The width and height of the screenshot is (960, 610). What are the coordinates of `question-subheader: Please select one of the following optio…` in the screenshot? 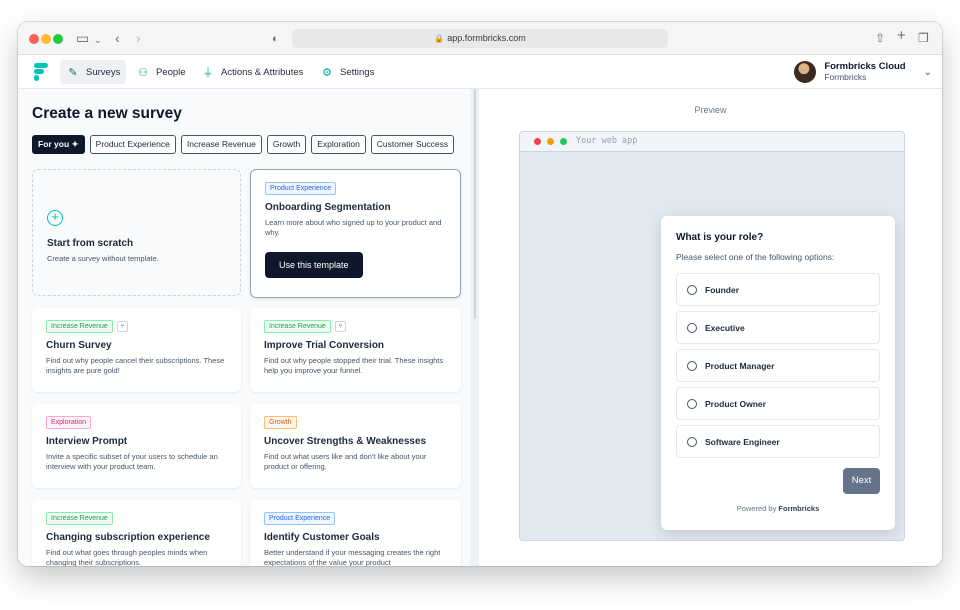 It's located at (755, 257).